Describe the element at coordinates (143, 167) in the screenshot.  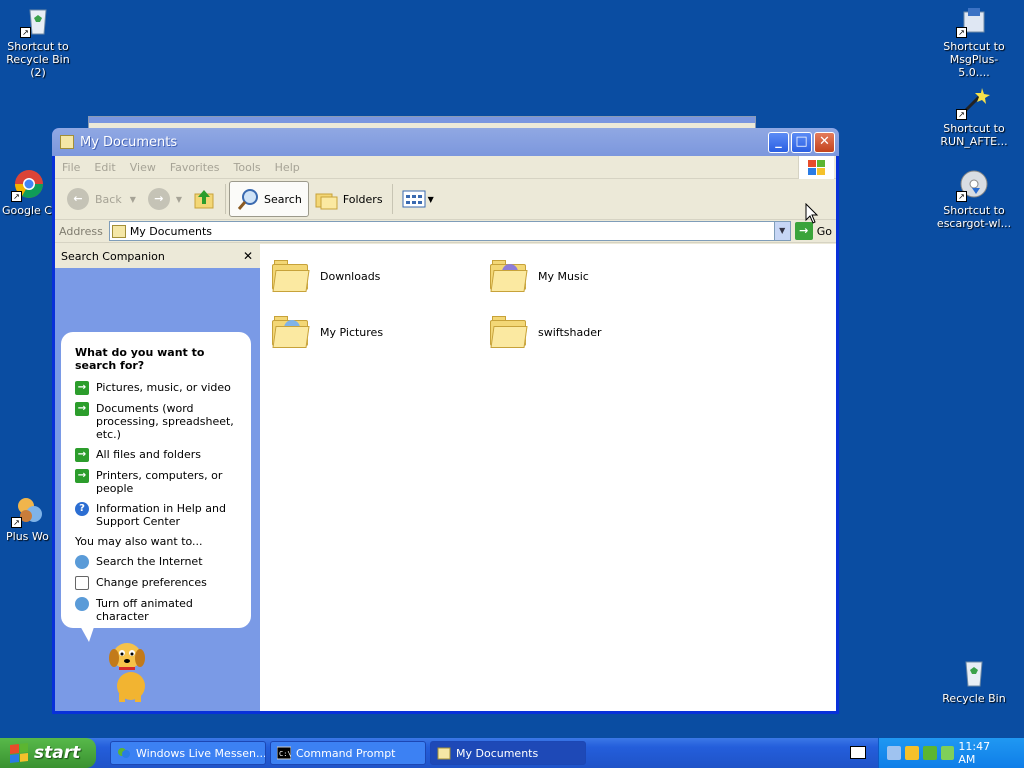
I see `menu-view: View` at that location.